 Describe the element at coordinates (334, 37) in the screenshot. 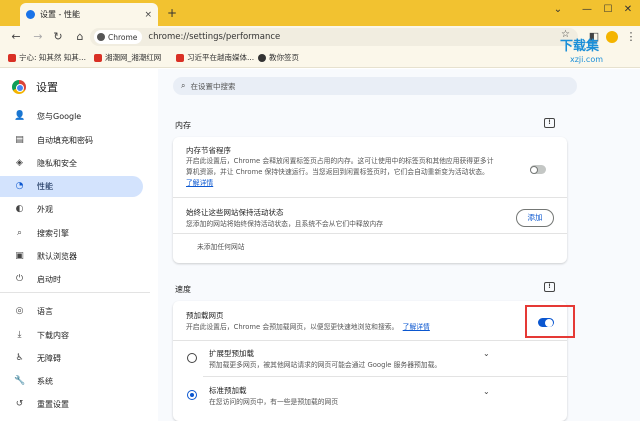

I see `address-bar: Chrome chrome://settings/performance ☆` at that location.